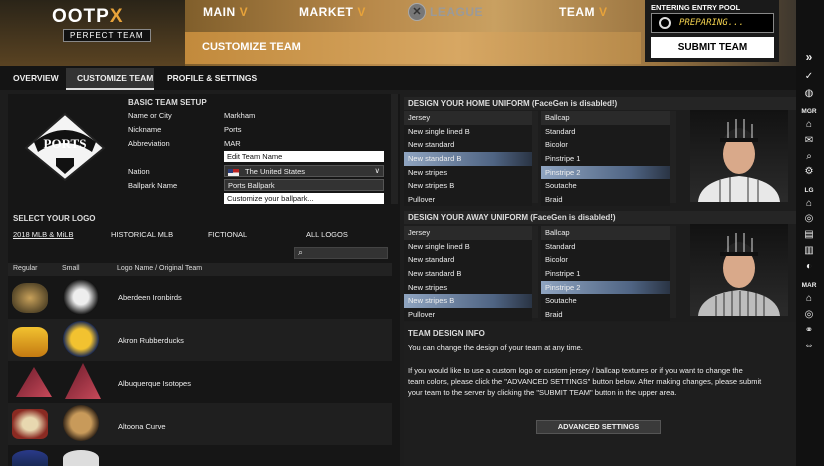  I want to click on next-team-logo, so click(30, 458).